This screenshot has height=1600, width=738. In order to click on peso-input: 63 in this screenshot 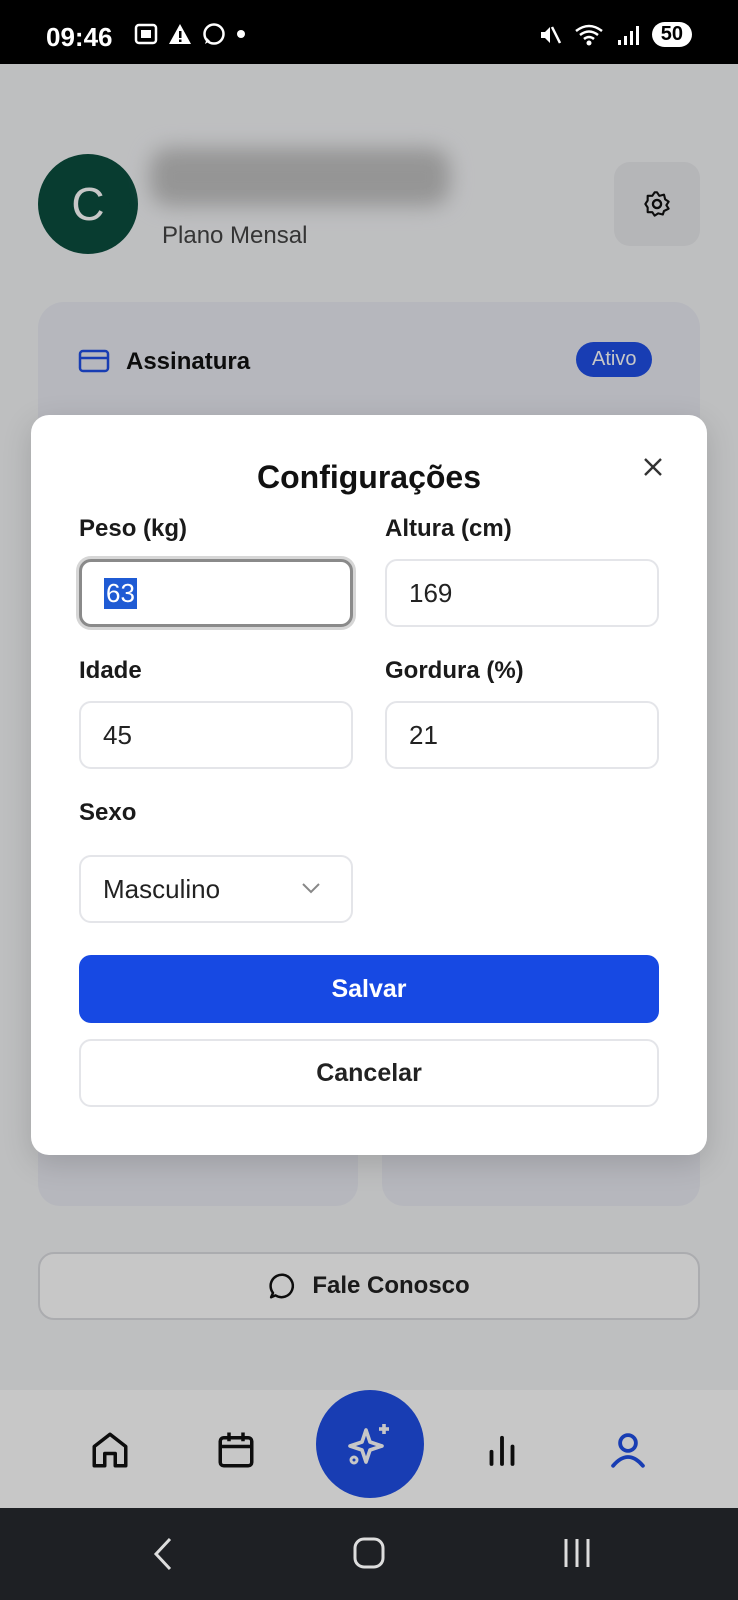, I will do `click(216, 593)`.